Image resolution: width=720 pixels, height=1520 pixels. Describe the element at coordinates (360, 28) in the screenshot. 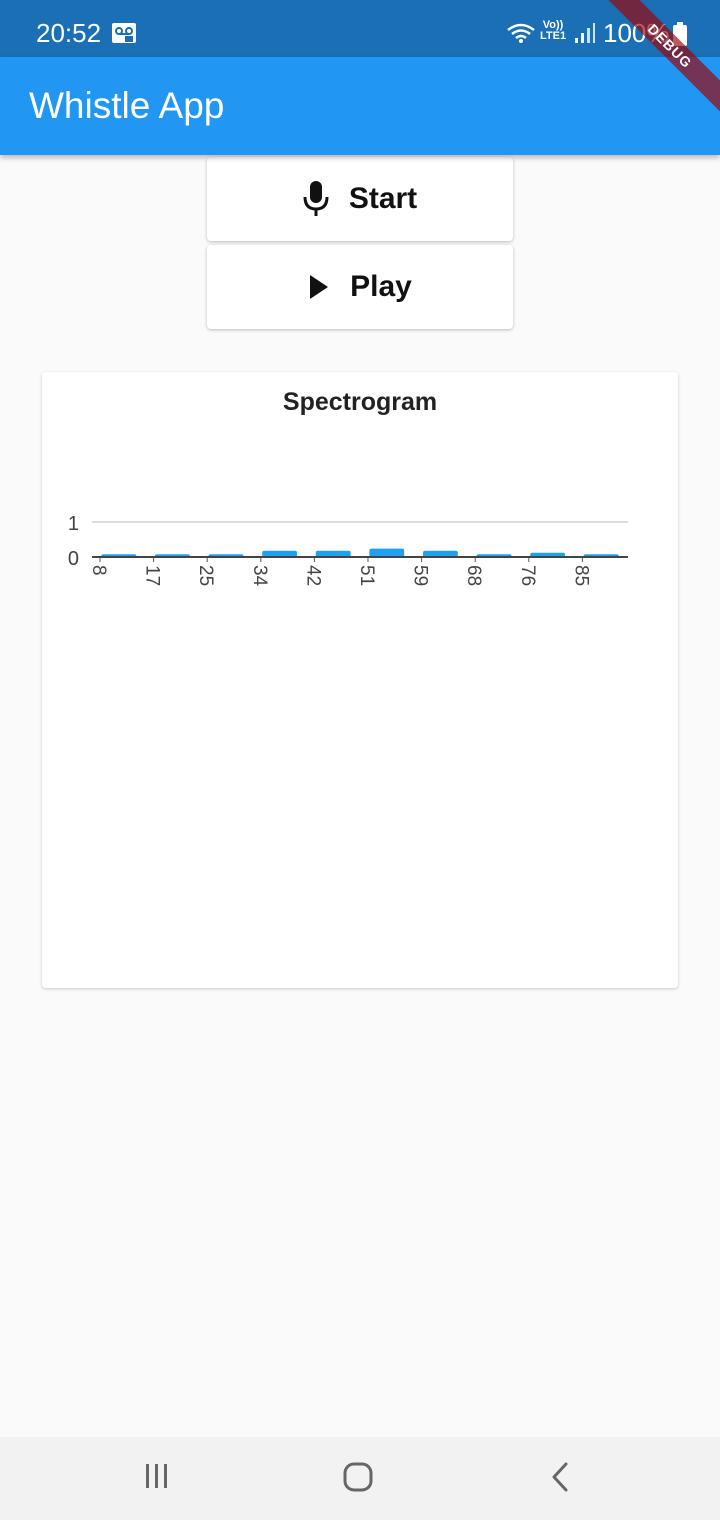

I see `status-bar: 20:52 Vo)) LTE1 100%` at that location.